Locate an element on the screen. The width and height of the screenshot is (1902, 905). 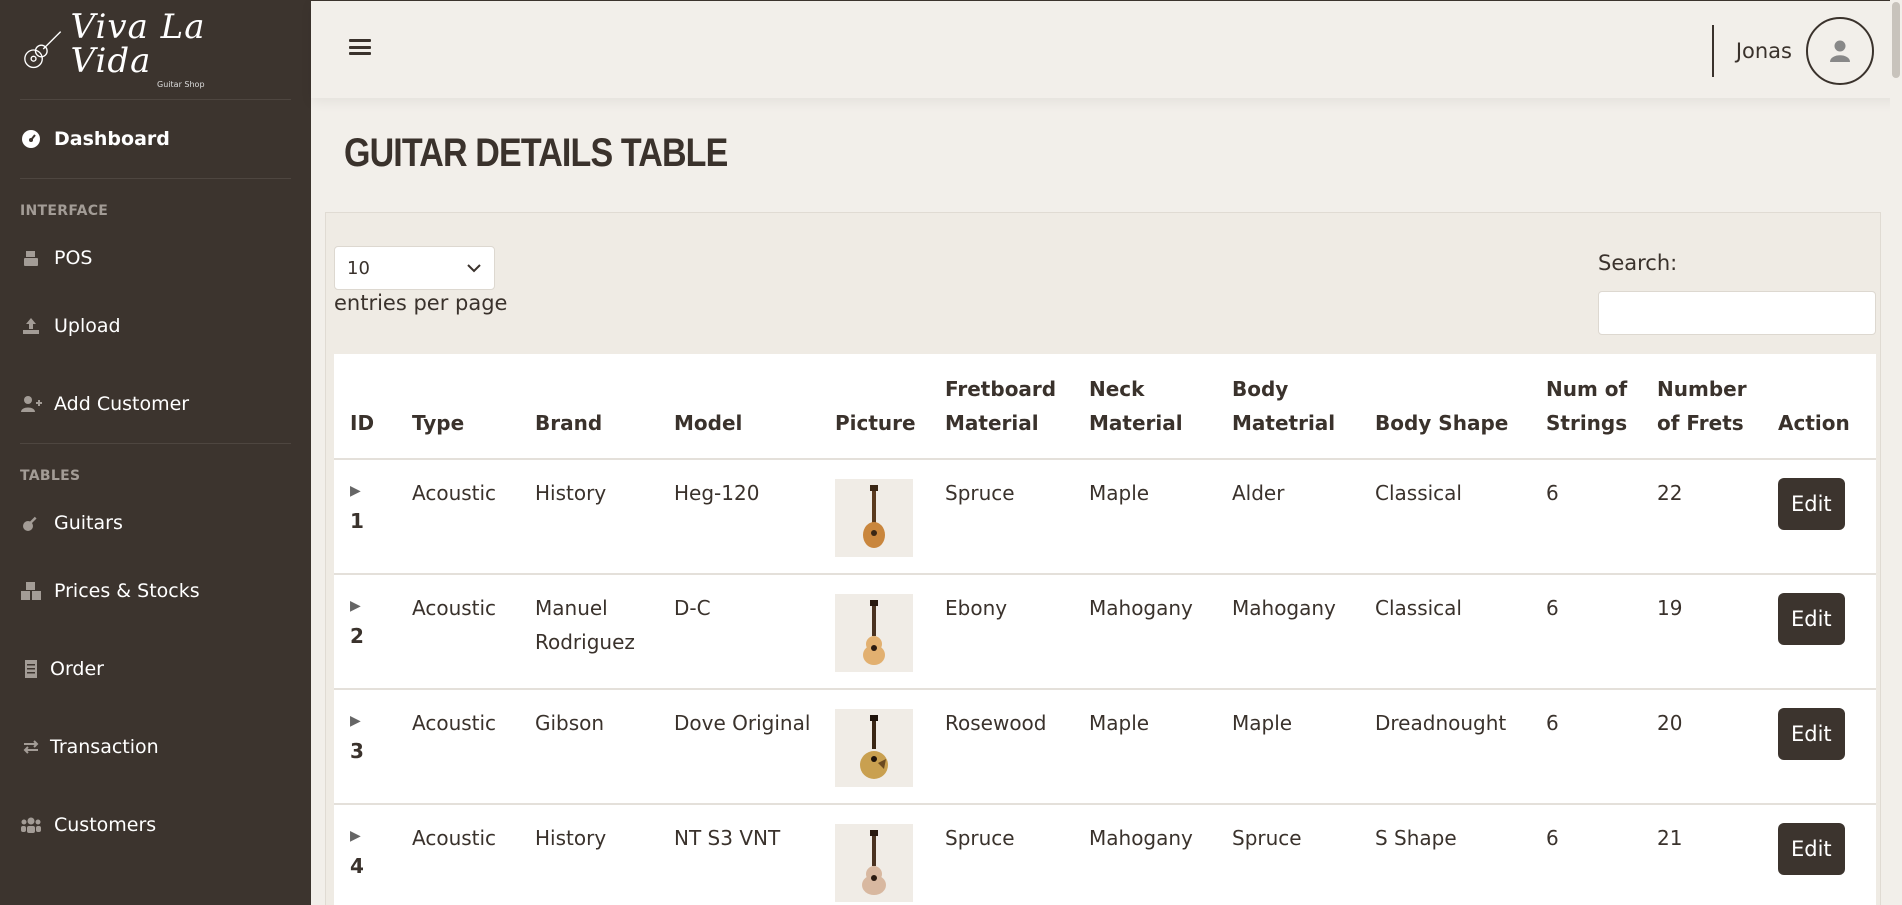
cell-body: Mahogany is located at coordinates (1287, 632).